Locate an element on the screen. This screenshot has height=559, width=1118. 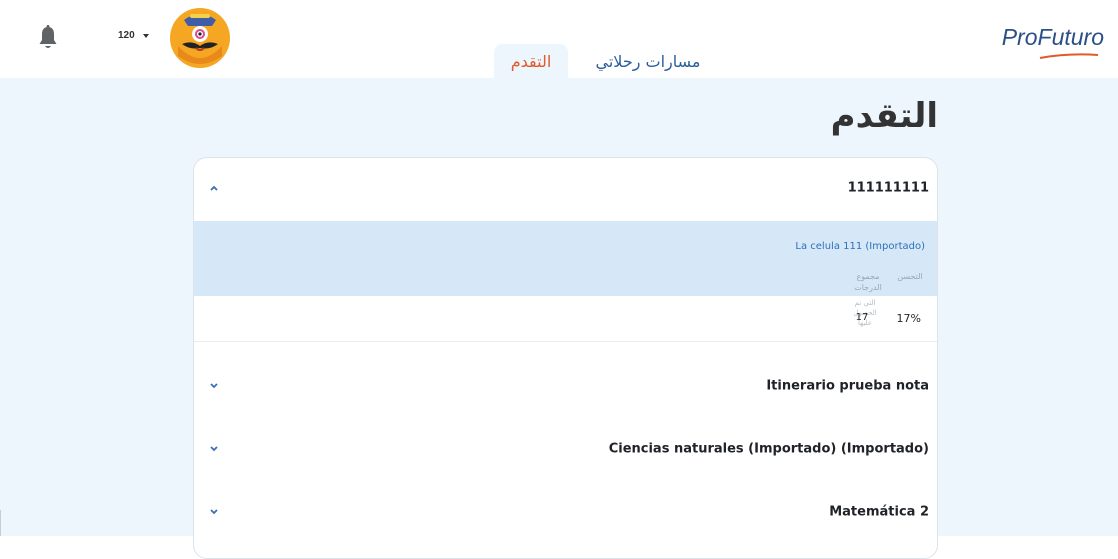
tab-my-paths: مسارات رحلاتي is located at coordinates (648, 61).